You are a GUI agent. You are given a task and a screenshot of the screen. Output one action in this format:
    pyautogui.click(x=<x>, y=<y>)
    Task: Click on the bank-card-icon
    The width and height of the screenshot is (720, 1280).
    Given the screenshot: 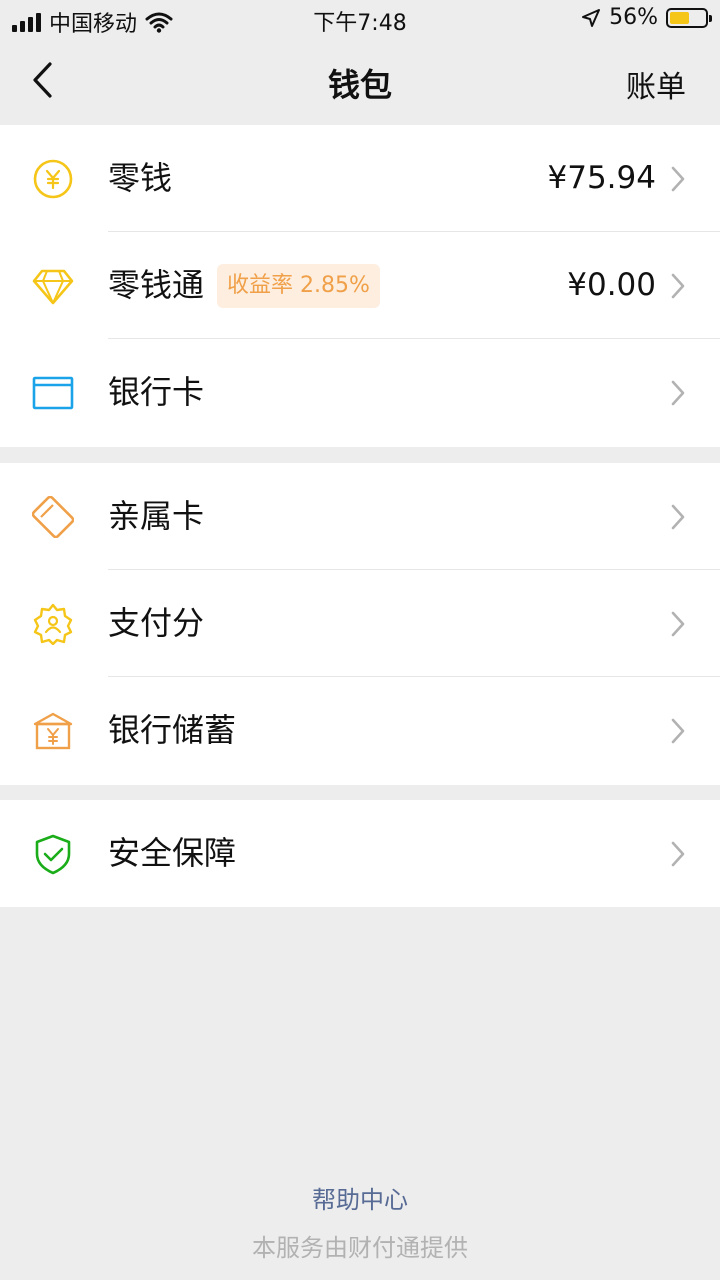 What is the action you would take?
    pyautogui.click(x=53, y=393)
    